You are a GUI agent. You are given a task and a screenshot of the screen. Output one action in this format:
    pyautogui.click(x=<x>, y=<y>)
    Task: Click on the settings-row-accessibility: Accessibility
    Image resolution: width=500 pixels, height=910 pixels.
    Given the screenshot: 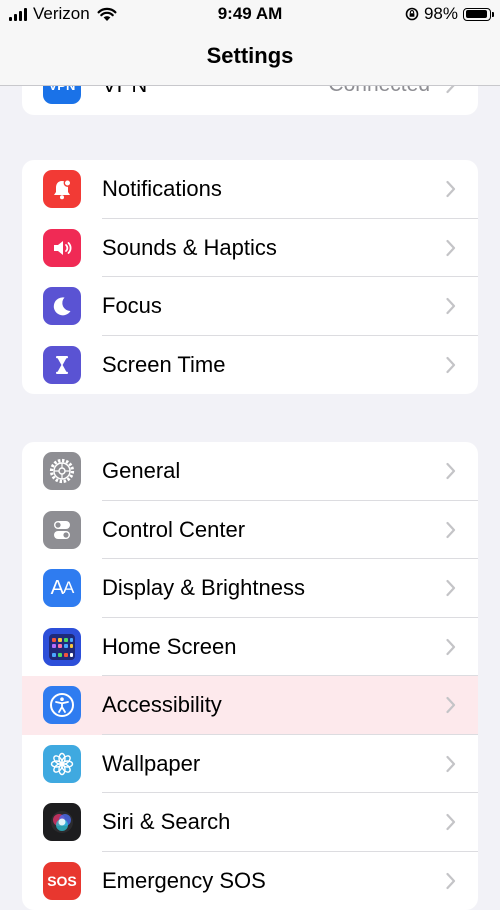 What is the action you would take?
    pyautogui.click(x=250, y=705)
    